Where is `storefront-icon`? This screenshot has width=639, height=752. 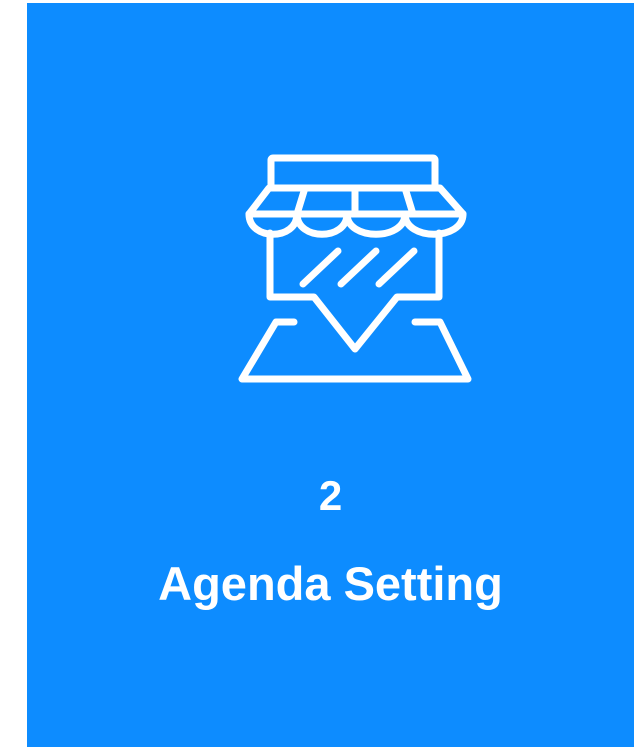
storefront-icon is located at coordinates (355, 269).